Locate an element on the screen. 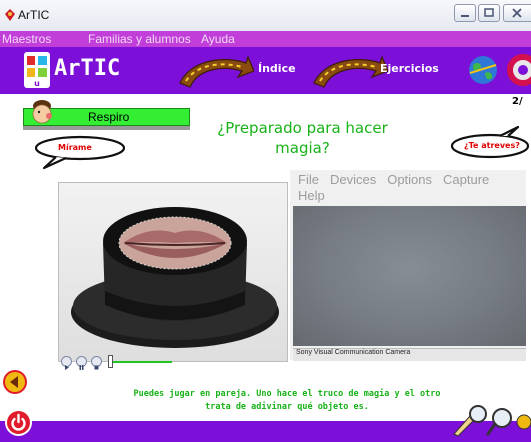  lifebuoy-icon is located at coordinates (518, 70).